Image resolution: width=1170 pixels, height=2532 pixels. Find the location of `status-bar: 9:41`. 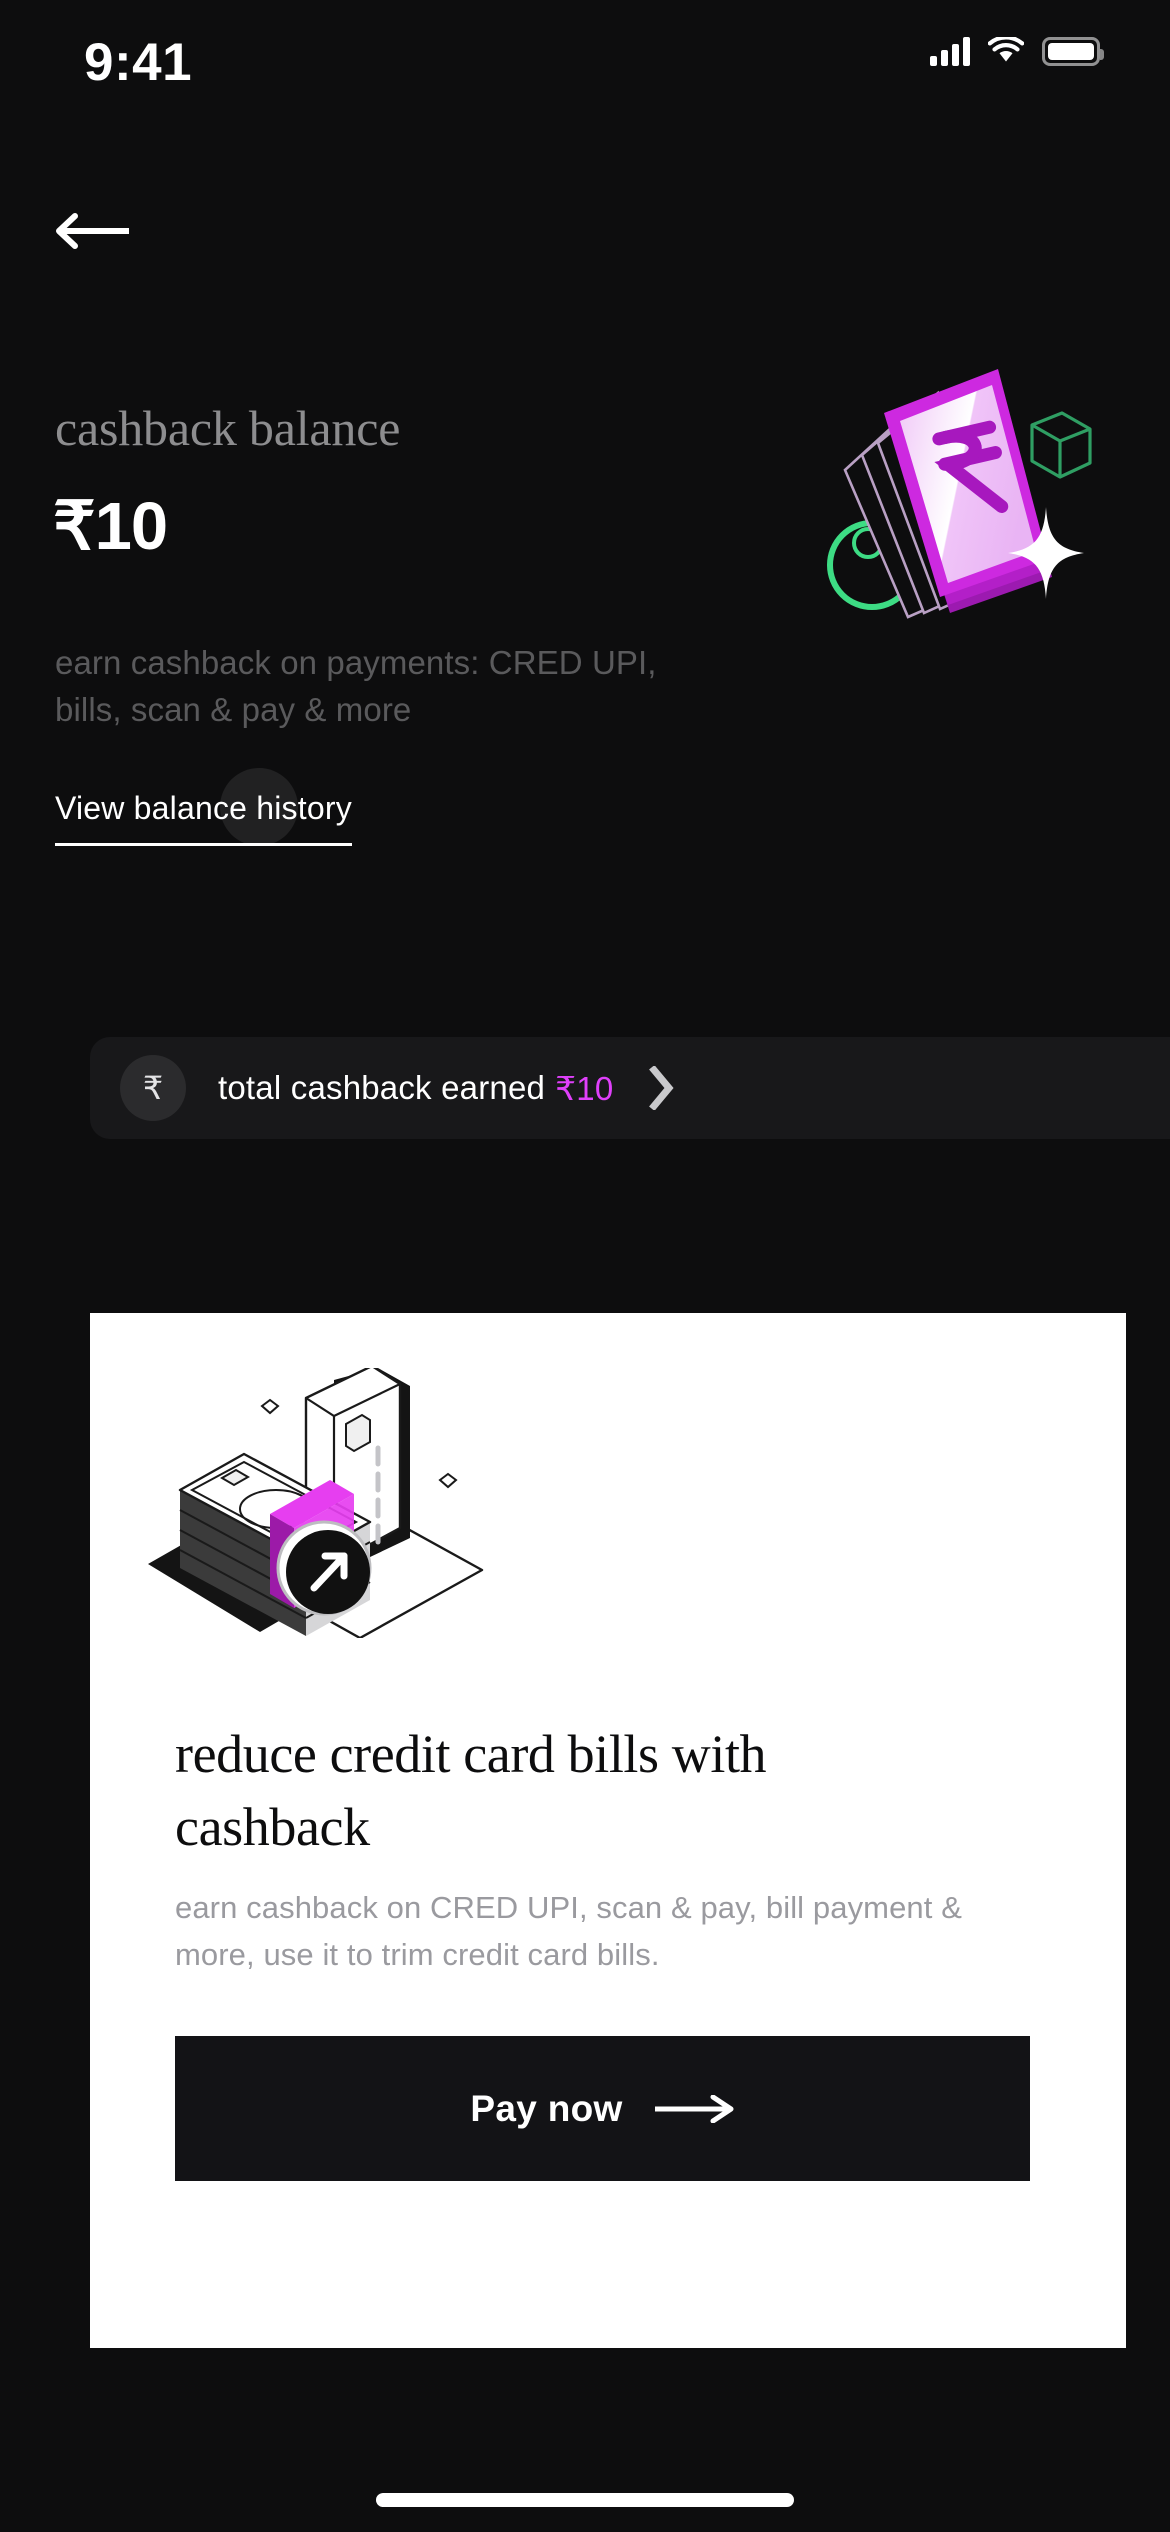

status-bar: 9:41 is located at coordinates (585, 65).